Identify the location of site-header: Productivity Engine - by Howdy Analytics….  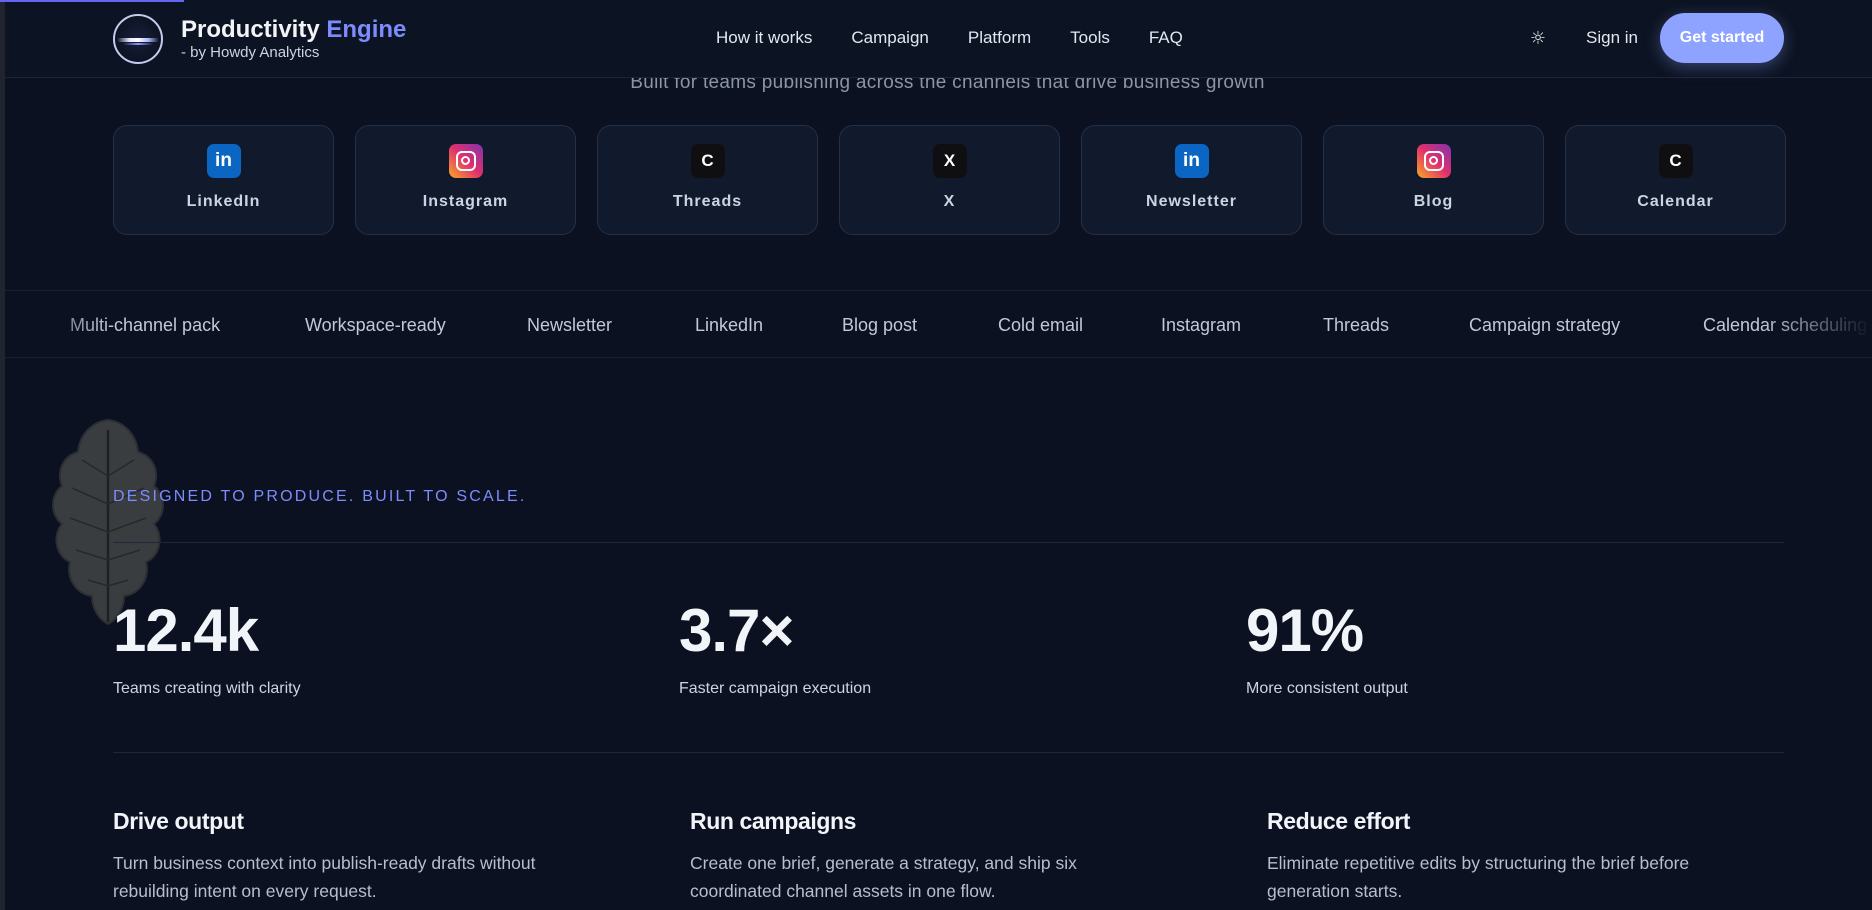
(936, 39).